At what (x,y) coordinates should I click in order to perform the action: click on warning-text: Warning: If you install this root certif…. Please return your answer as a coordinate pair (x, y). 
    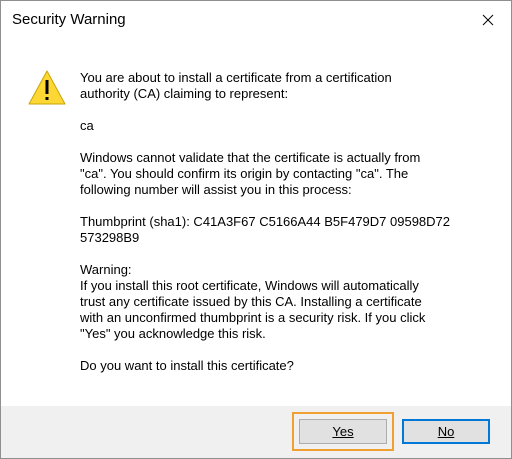
    Looking at the image, I should click on (253, 301).